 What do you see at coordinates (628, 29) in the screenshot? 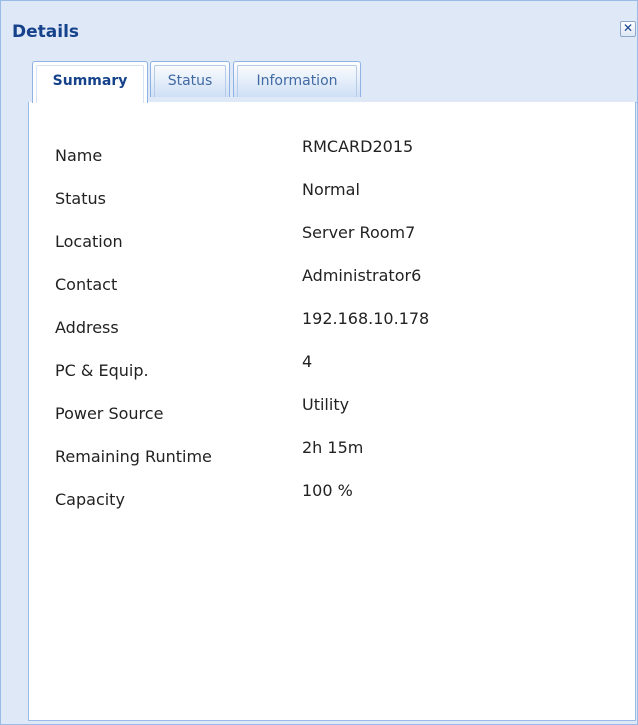
I see `close-icon: ✕` at bounding box center [628, 29].